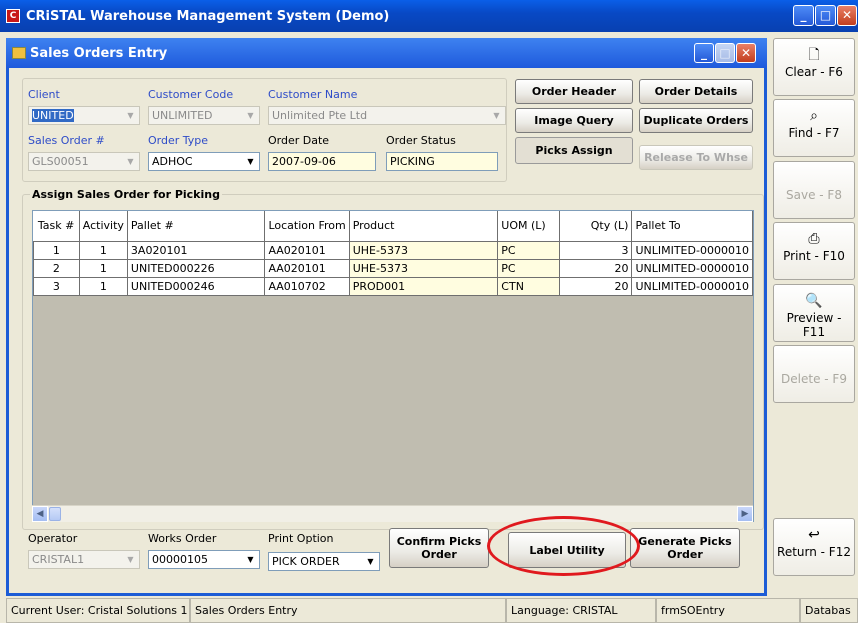  I want to click on preview-button: 🔍 Preview - F11, so click(814, 313).